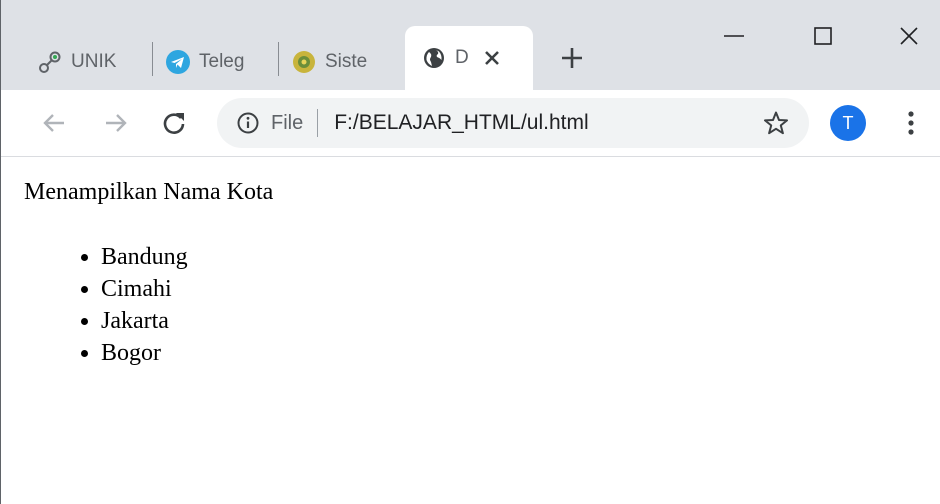 The width and height of the screenshot is (940, 504). I want to click on tab-unik: UNIK, so click(93, 62).